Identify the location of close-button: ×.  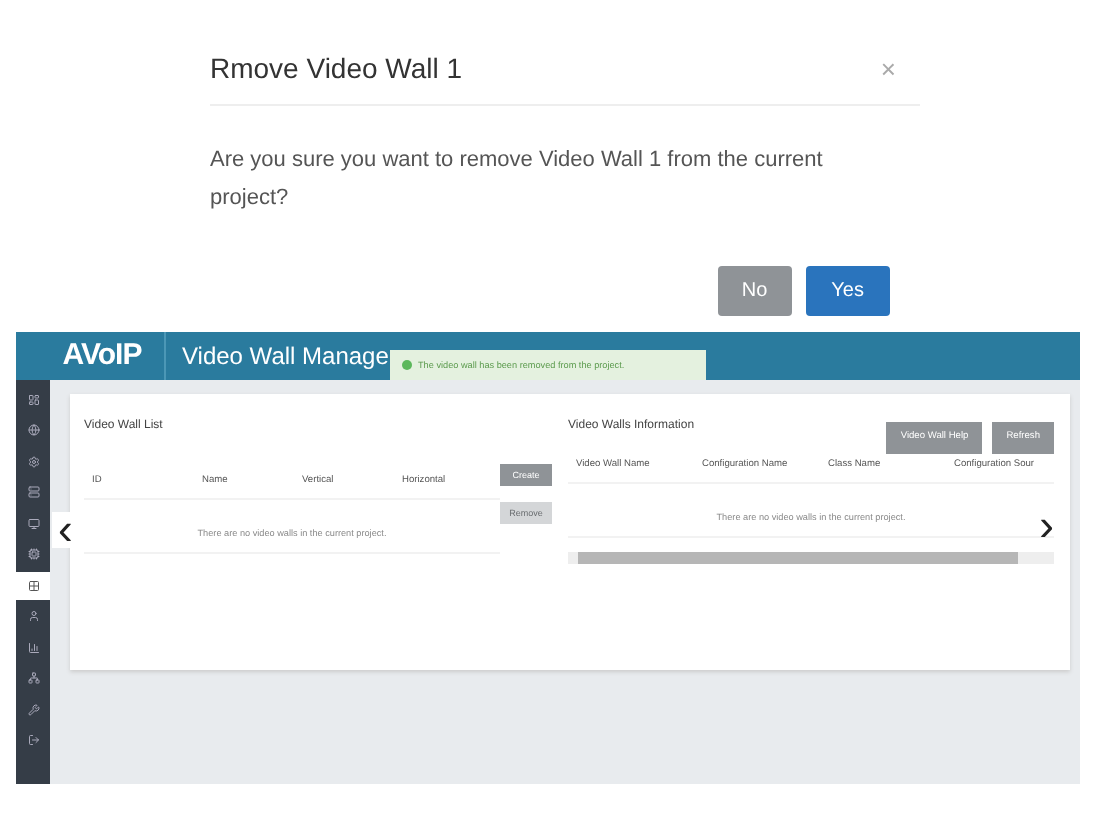
(888, 68).